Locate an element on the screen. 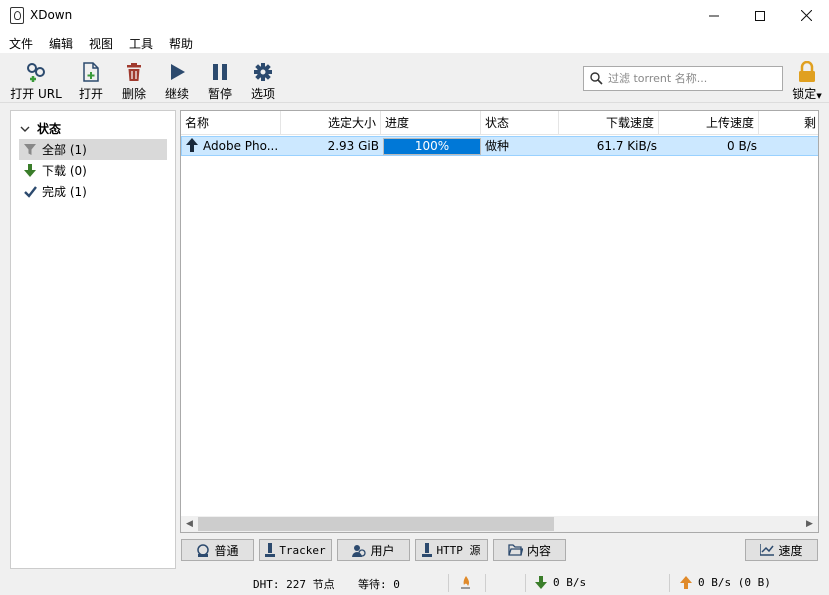  delete-button: 删除 is located at coordinates (134, 78).